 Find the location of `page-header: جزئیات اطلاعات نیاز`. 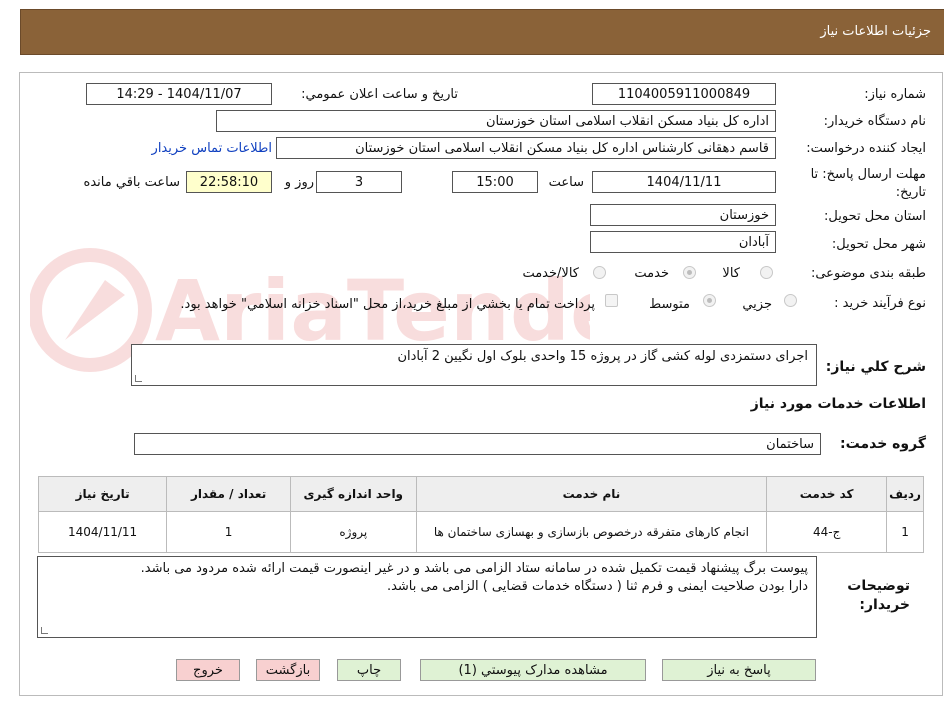

page-header: جزئیات اطلاعات نیاز is located at coordinates (482, 32).